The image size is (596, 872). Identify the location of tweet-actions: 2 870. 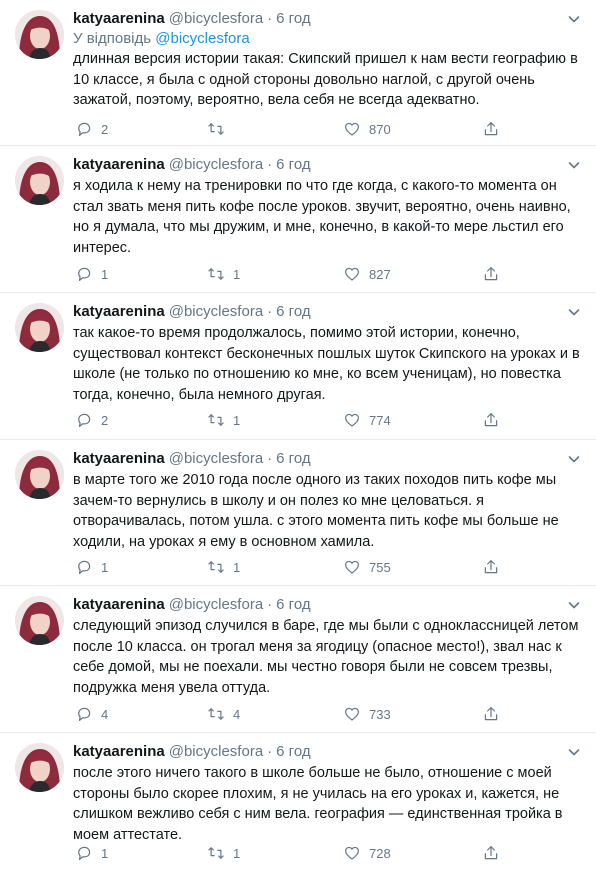
(333, 129).